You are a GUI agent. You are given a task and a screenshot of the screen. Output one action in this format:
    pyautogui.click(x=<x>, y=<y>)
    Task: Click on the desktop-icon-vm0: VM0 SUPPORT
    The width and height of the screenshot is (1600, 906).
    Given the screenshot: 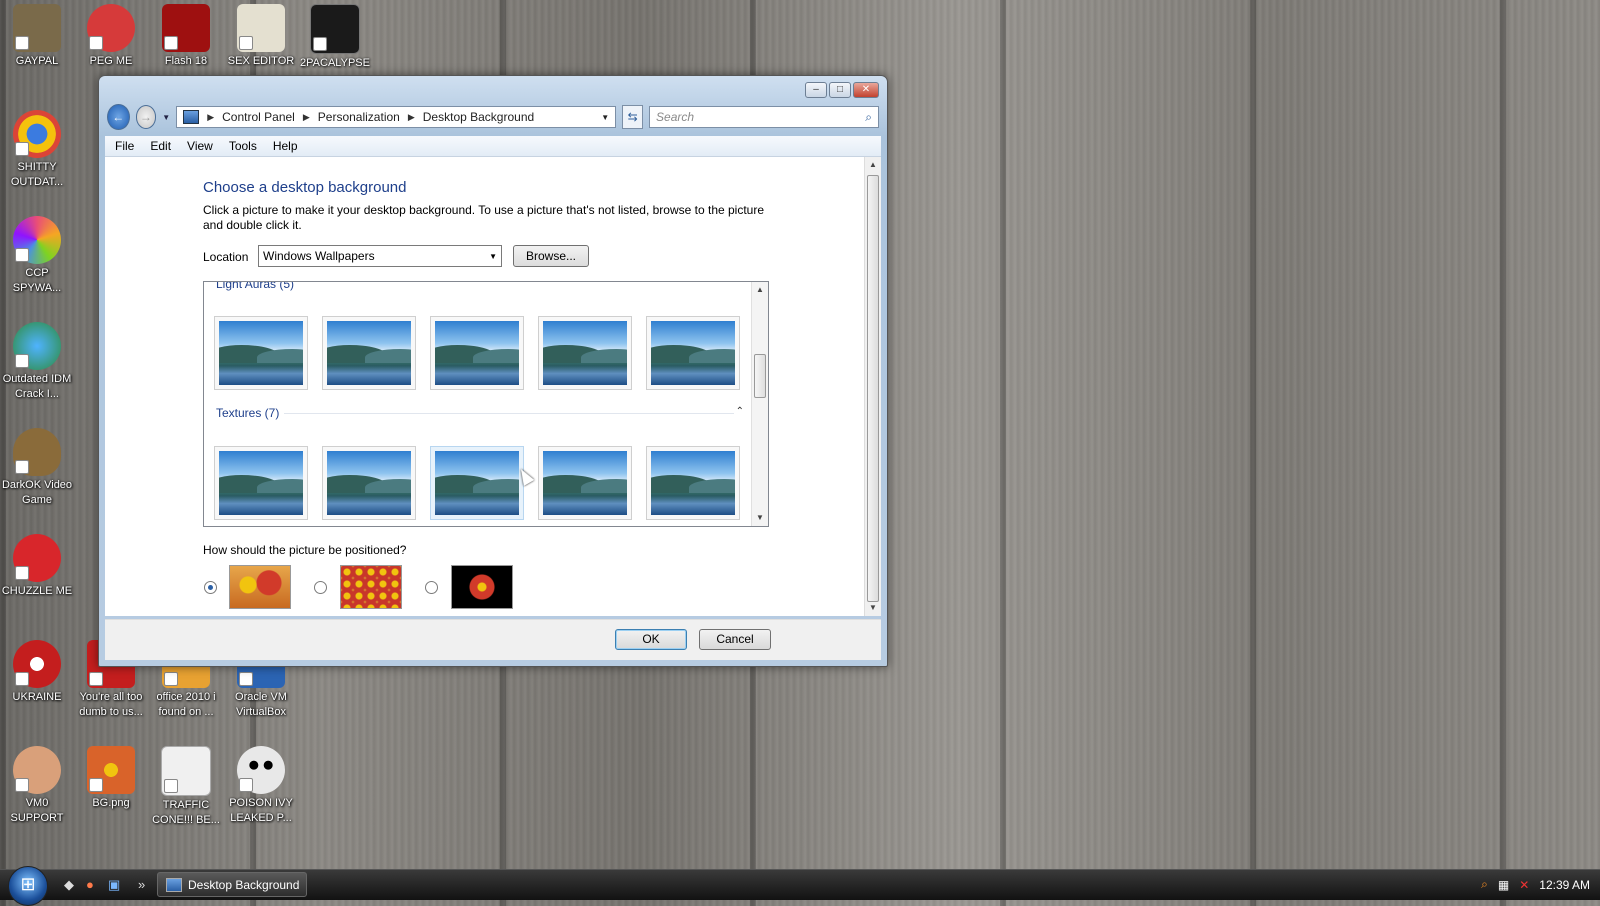 What is the action you would take?
    pyautogui.click(x=37, y=786)
    